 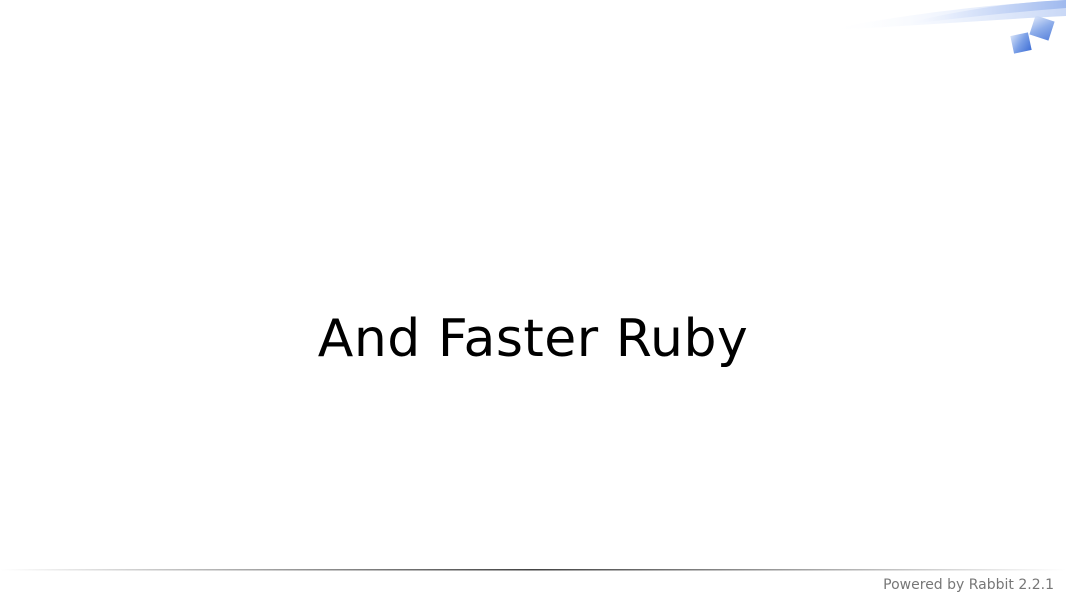 What do you see at coordinates (1032, 34) in the screenshot?
I see `decorative-square-icon` at bounding box center [1032, 34].